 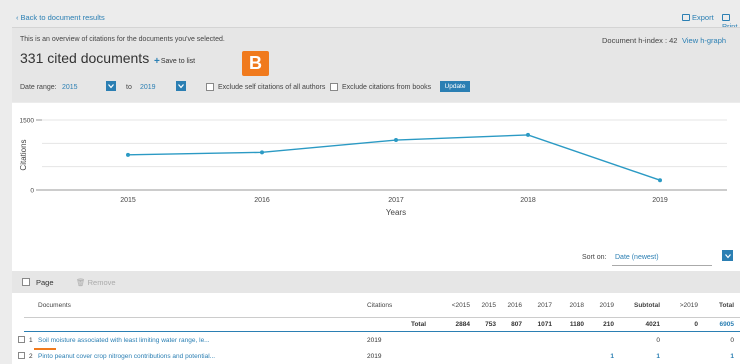 What do you see at coordinates (128, 200) in the screenshot?
I see `x-tick-label: 2015` at bounding box center [128, 200].